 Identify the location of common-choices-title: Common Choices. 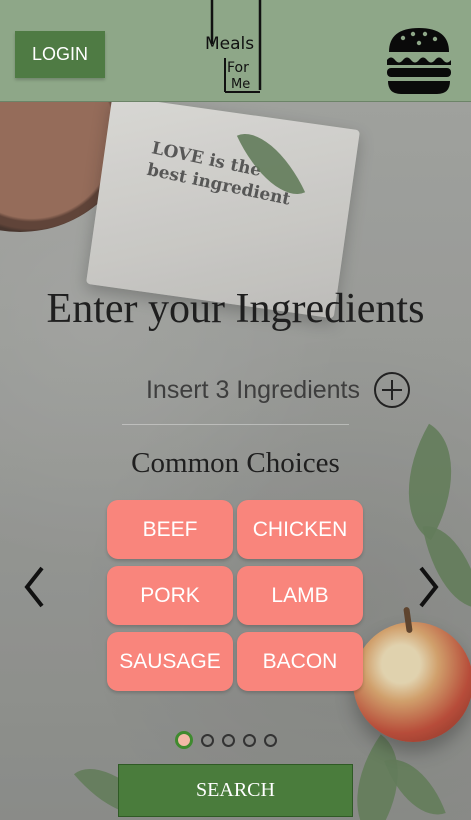
(235, 463).